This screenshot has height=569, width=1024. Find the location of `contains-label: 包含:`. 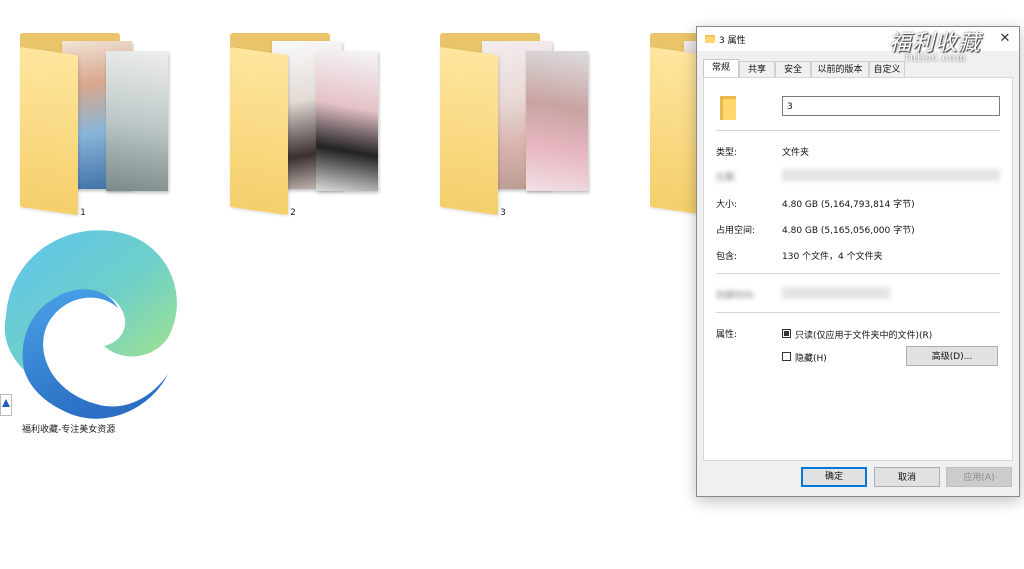

contains-label: 包含: is located at coordinates (727, 257).